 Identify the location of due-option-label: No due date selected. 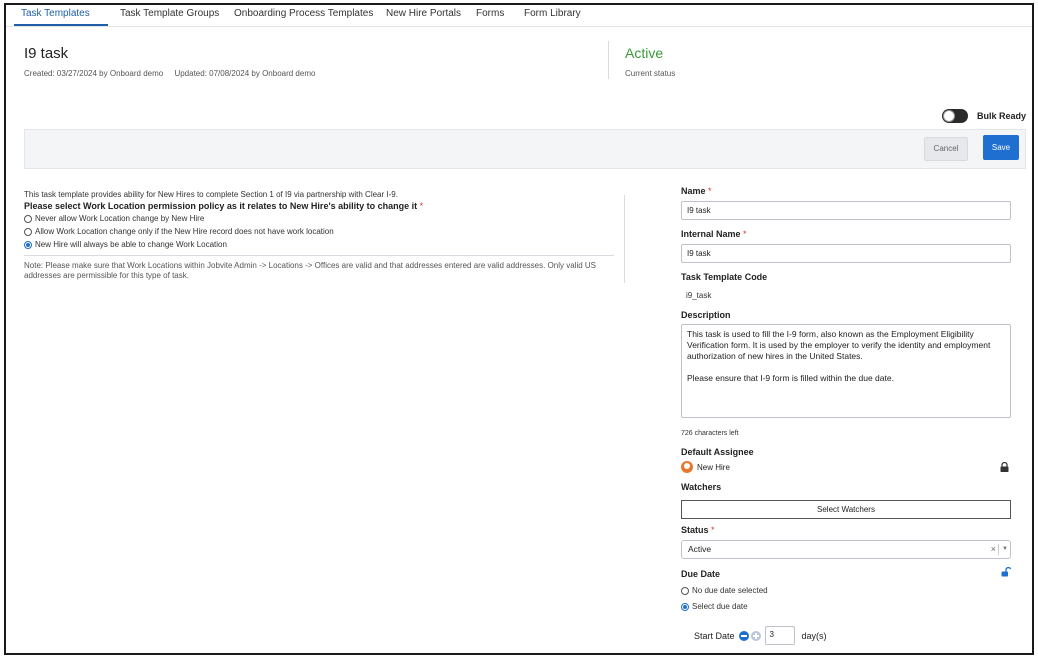
(730, 590).